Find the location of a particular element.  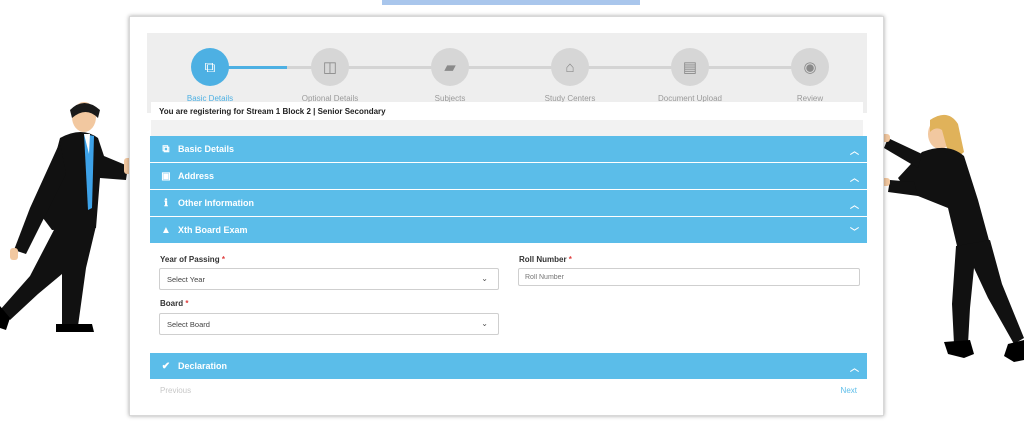

section-spacer is located at coordinates (507, 128).